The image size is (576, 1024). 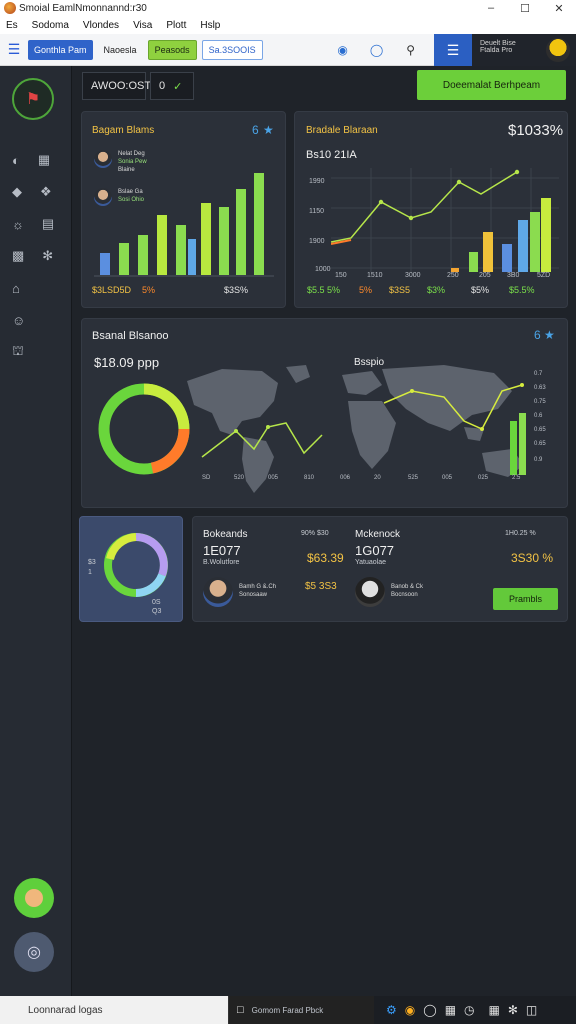 What do you see at coordinates (469, 1010) in the screenshot?
I see `clock-icon: ◷` at bounding box center [469, 1010].